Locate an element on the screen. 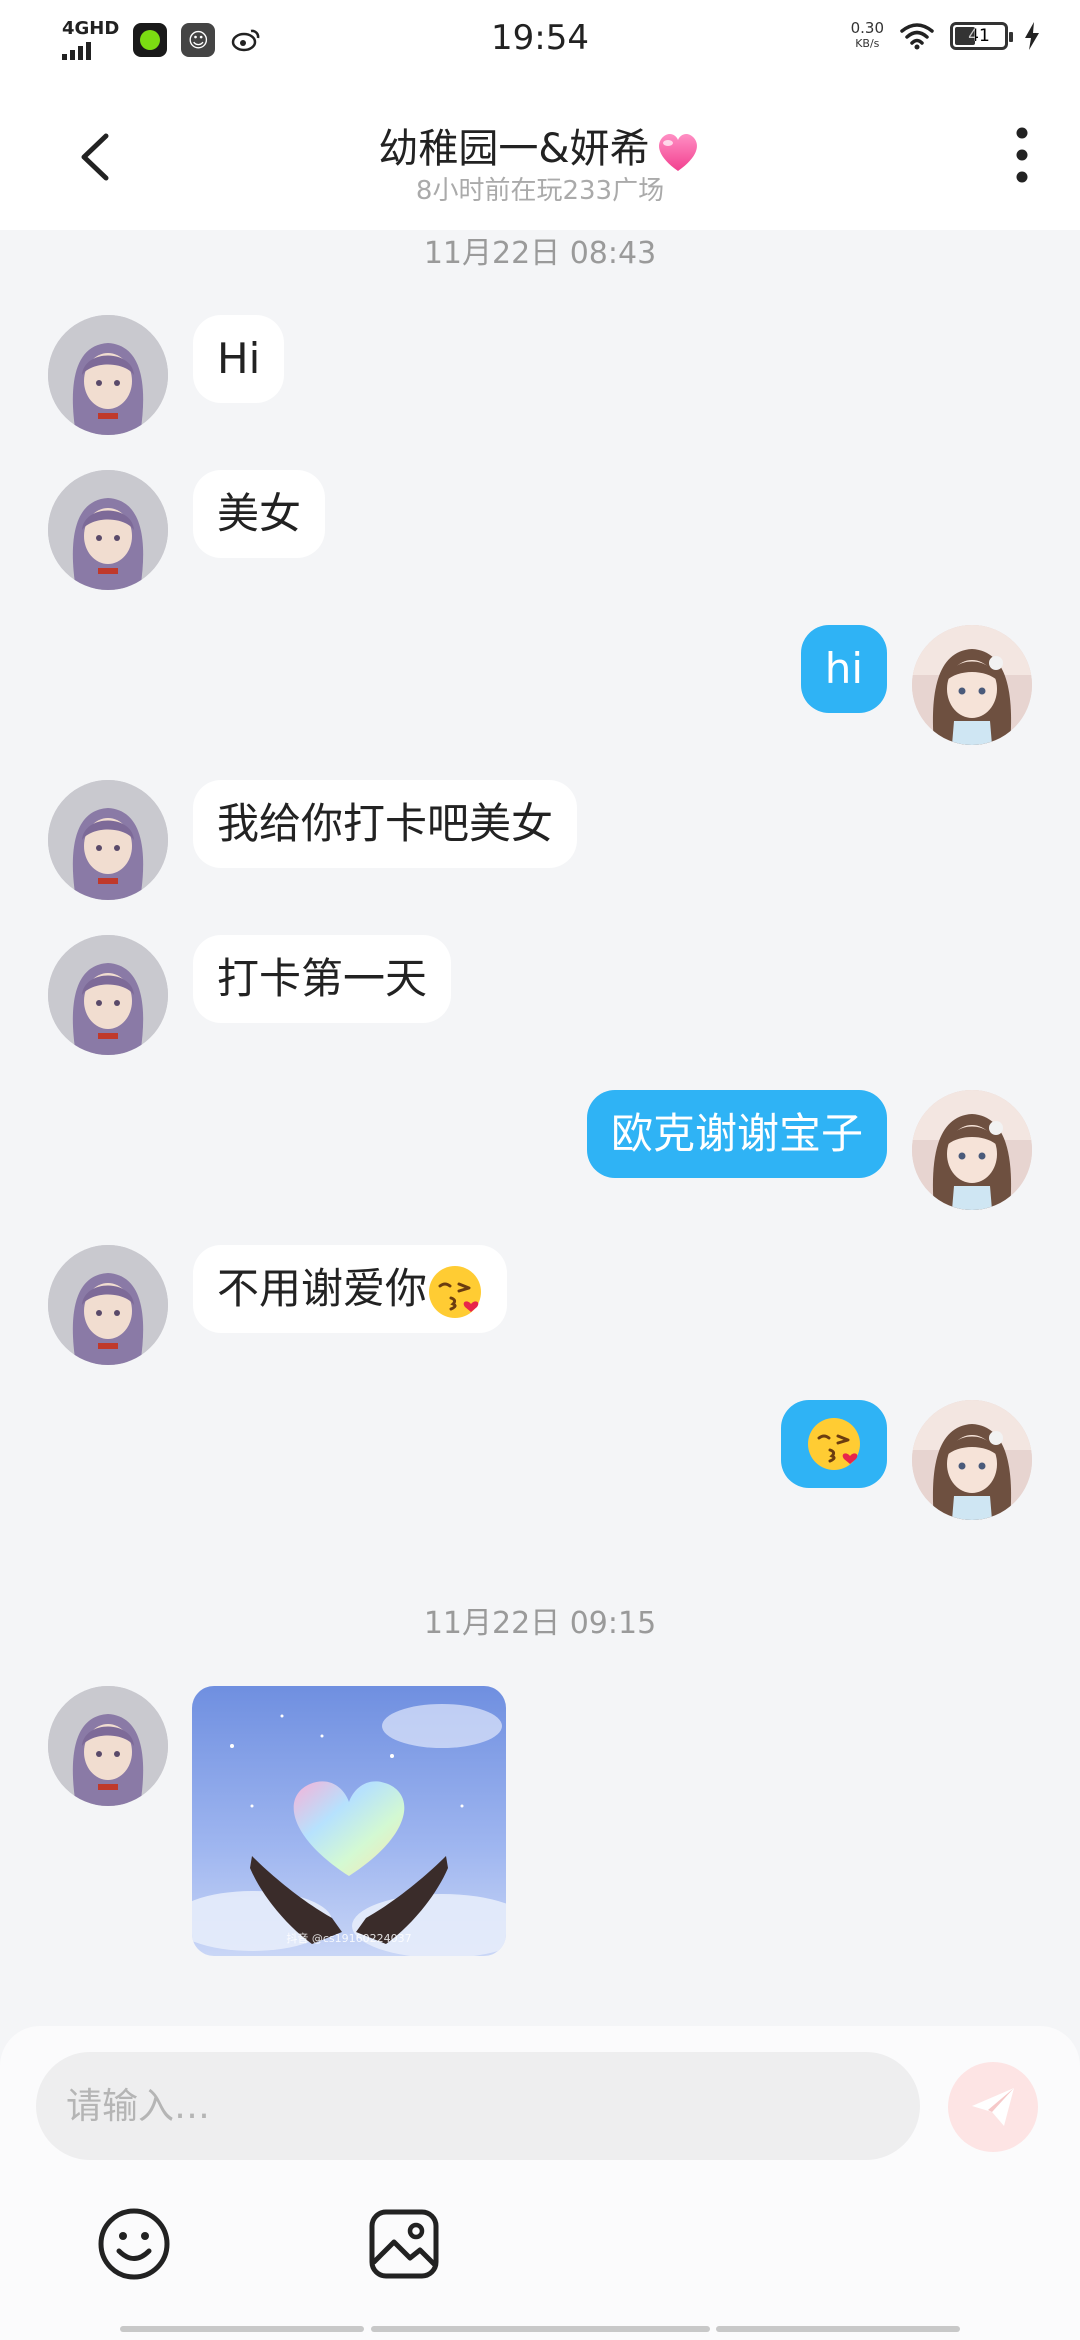  send-button is located at coordinates (993, 2107).